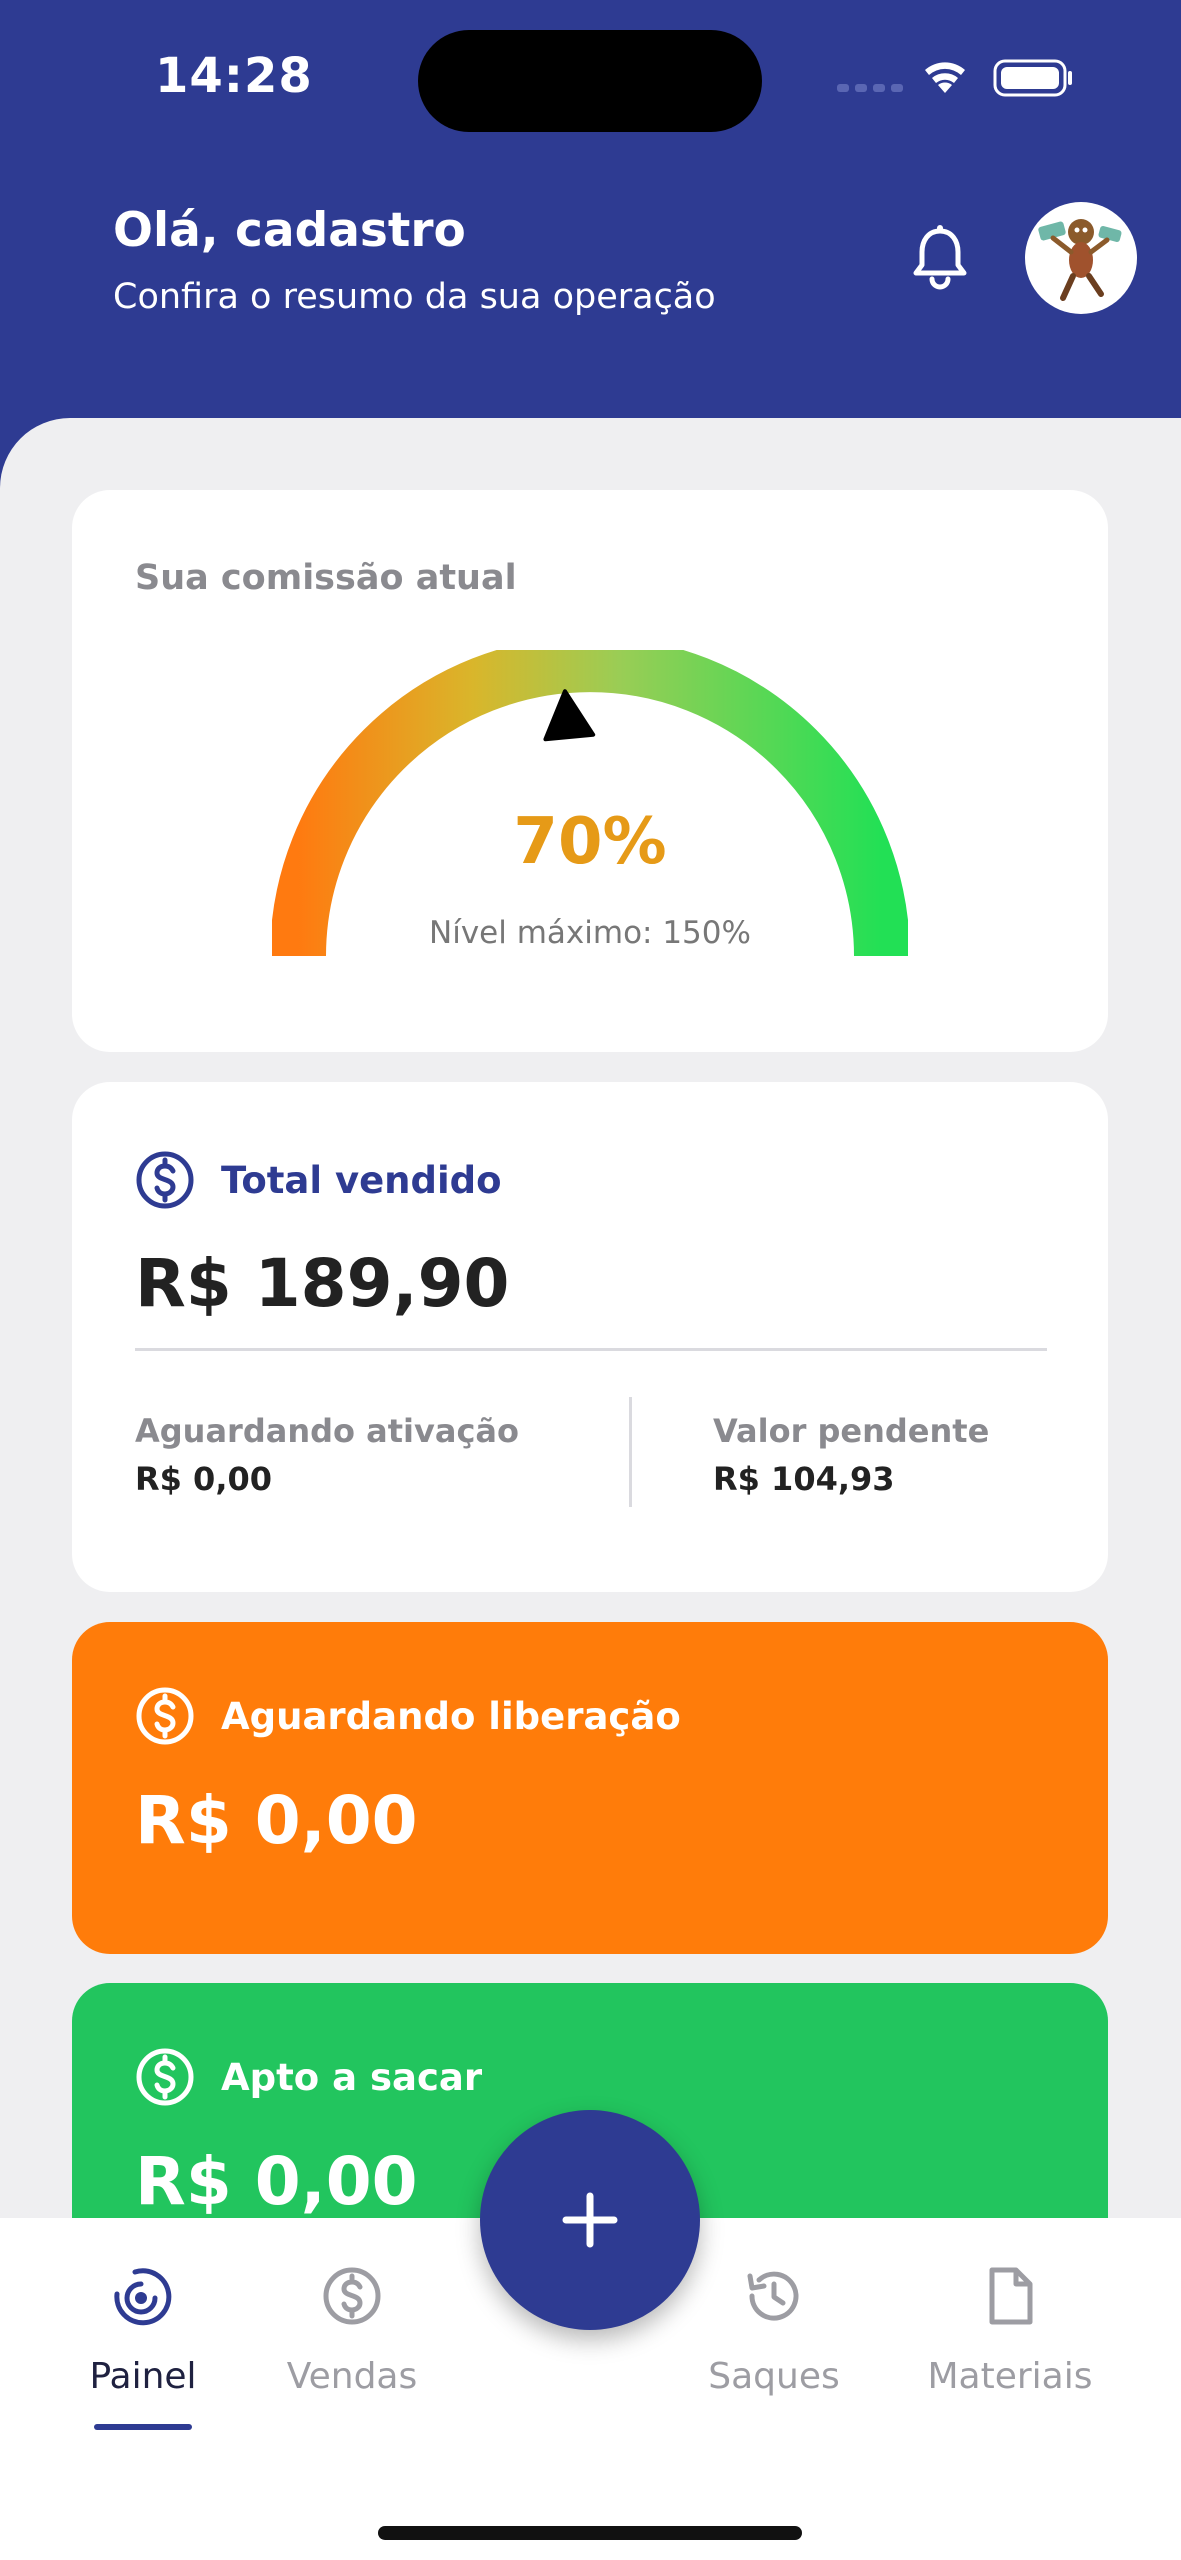 The image size is (1181, 2560). Describe the element at coordinates (590, 81) in the screenshot. I see `dynamic-island` at that location.